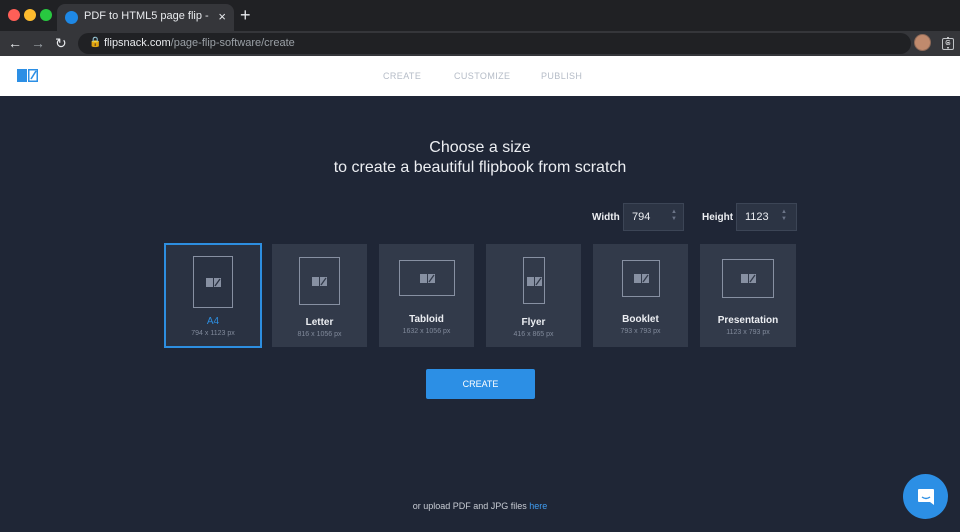  Describe the element at coordinates (922, 42) in the screenshot. I see `avatar` at that location.